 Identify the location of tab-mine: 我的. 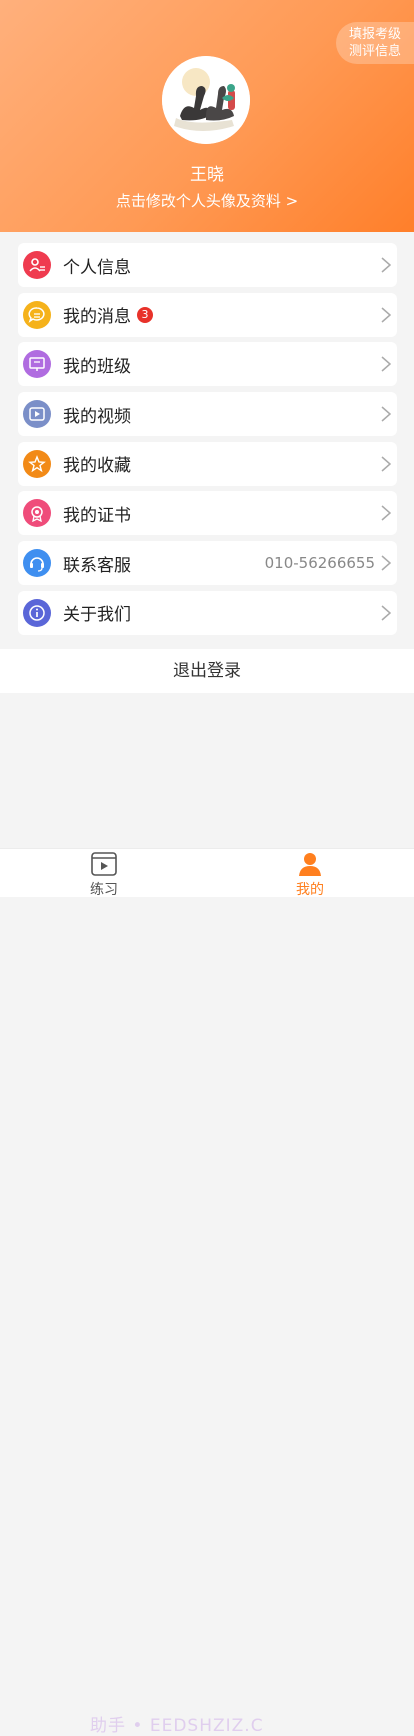
(310, 875).